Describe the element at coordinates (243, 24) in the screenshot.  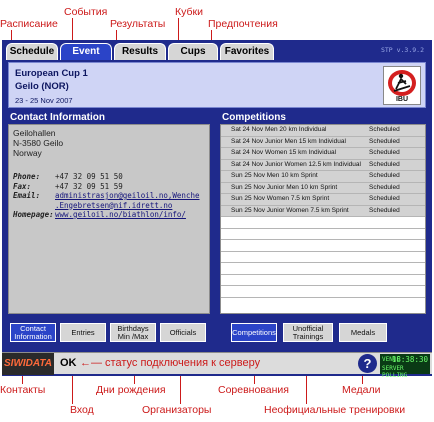
I see `annotation-preferences: Предпочтения` at that location.